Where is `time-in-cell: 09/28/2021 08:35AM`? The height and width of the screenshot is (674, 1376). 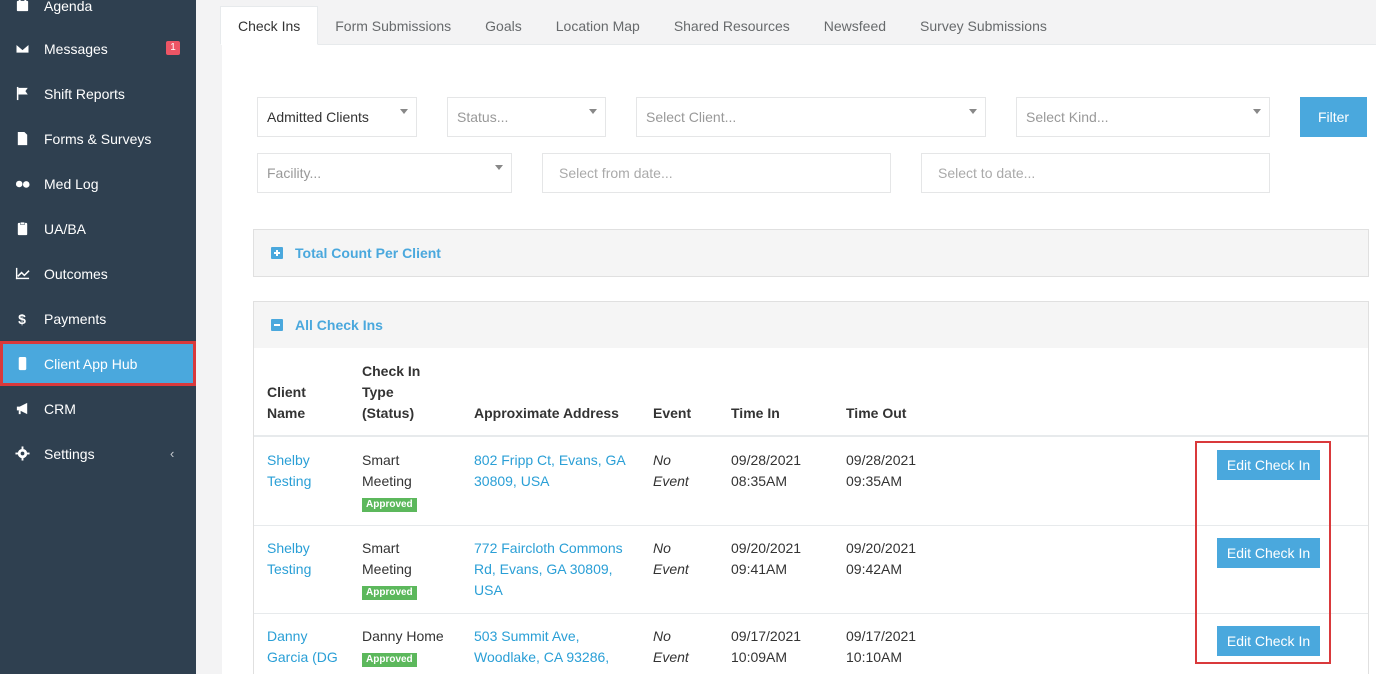 time-in-cell: 09/28/2021 08:35AM is located at coordinates (766, 470).